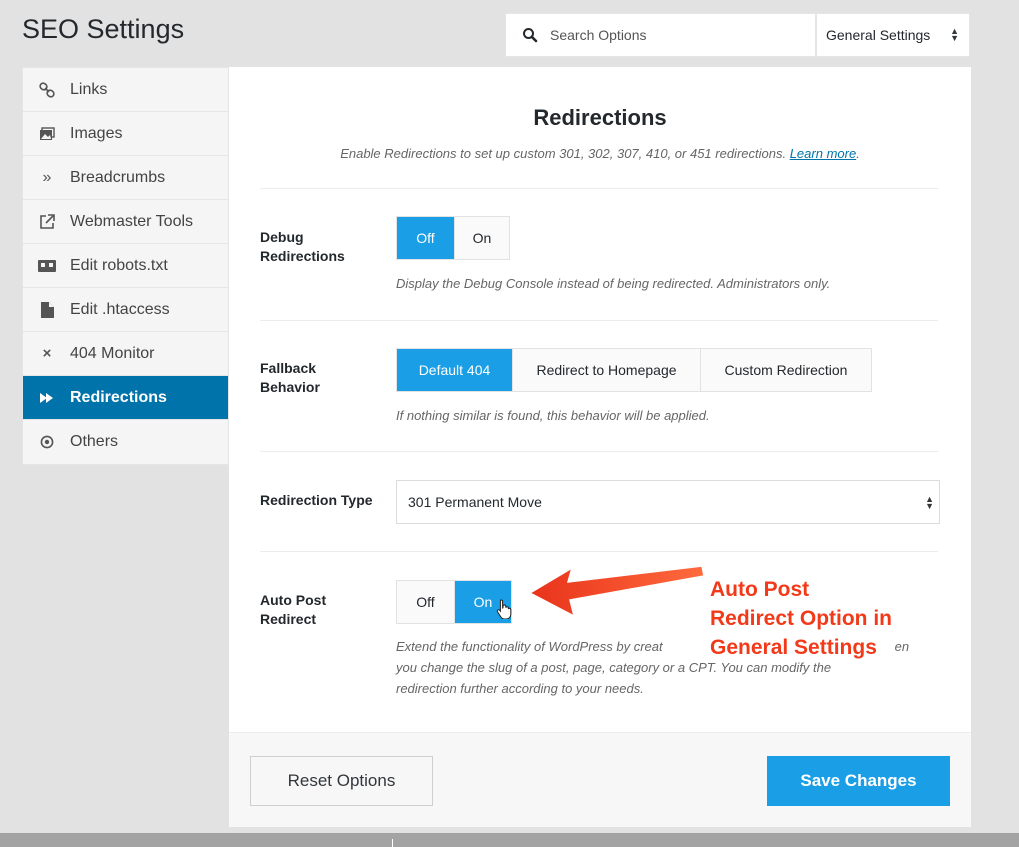  I want to click on search-box, so click(660, 35).